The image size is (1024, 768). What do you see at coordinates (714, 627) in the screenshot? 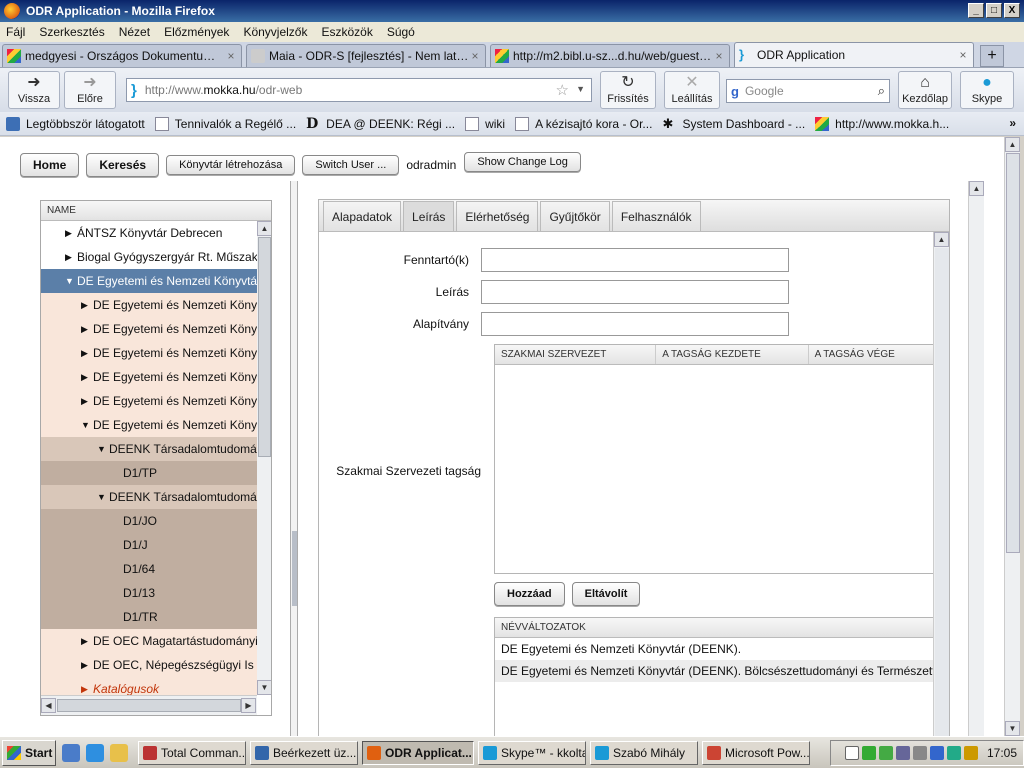
I see `column-header: NÉVVÁLTOZATOK` at bounding box center [714, 627].